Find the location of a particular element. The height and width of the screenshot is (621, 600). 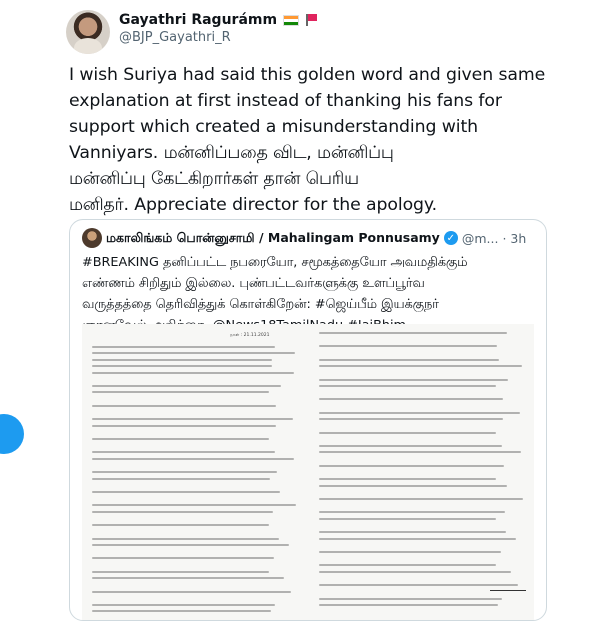

left-nav-rail is located at coordinates (24, 300).